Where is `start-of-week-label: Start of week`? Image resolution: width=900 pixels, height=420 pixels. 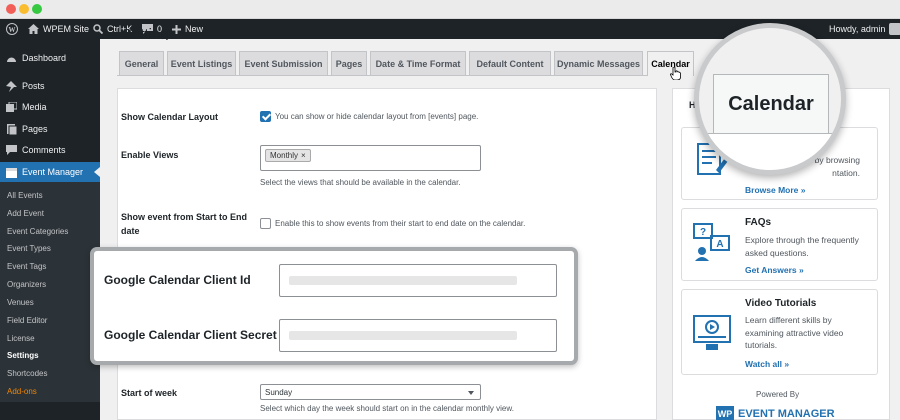
start-of-week-label: Start of week is located at coordinates (149, 393).